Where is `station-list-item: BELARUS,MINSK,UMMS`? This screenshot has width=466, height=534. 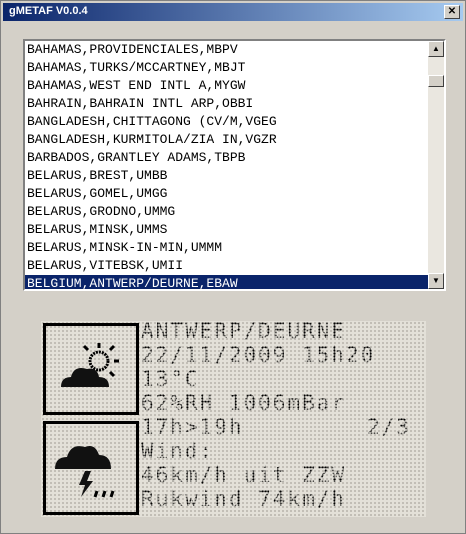 station-list-item: BELARUS,MINSK,UMMS is located at coordinates (226, 230).